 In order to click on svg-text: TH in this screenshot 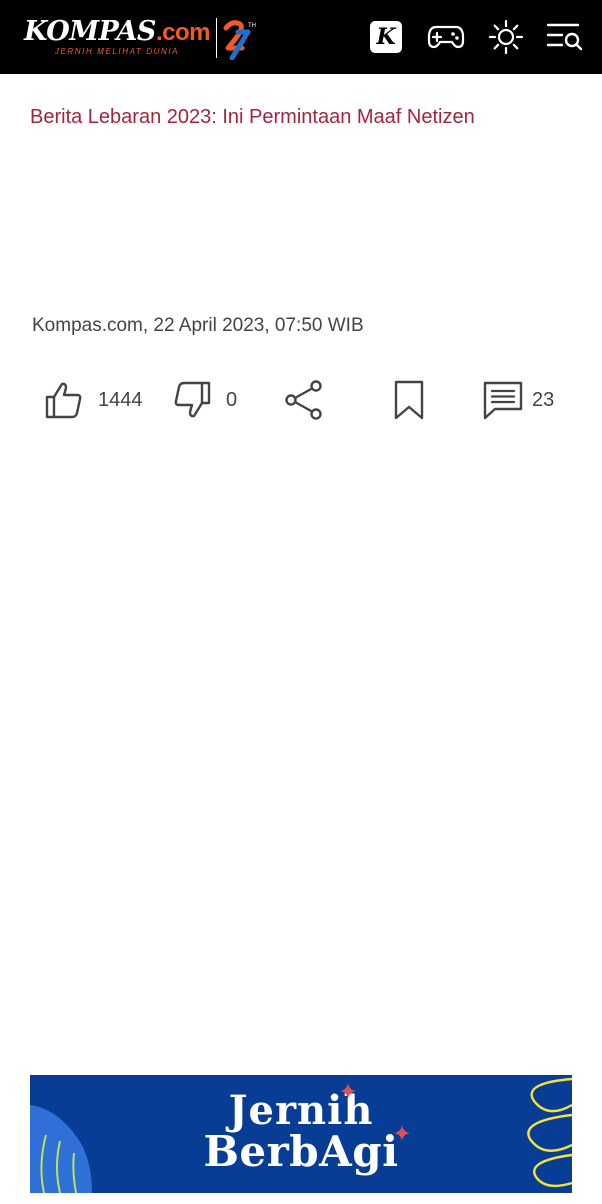, I will do `click(252, 26)`.